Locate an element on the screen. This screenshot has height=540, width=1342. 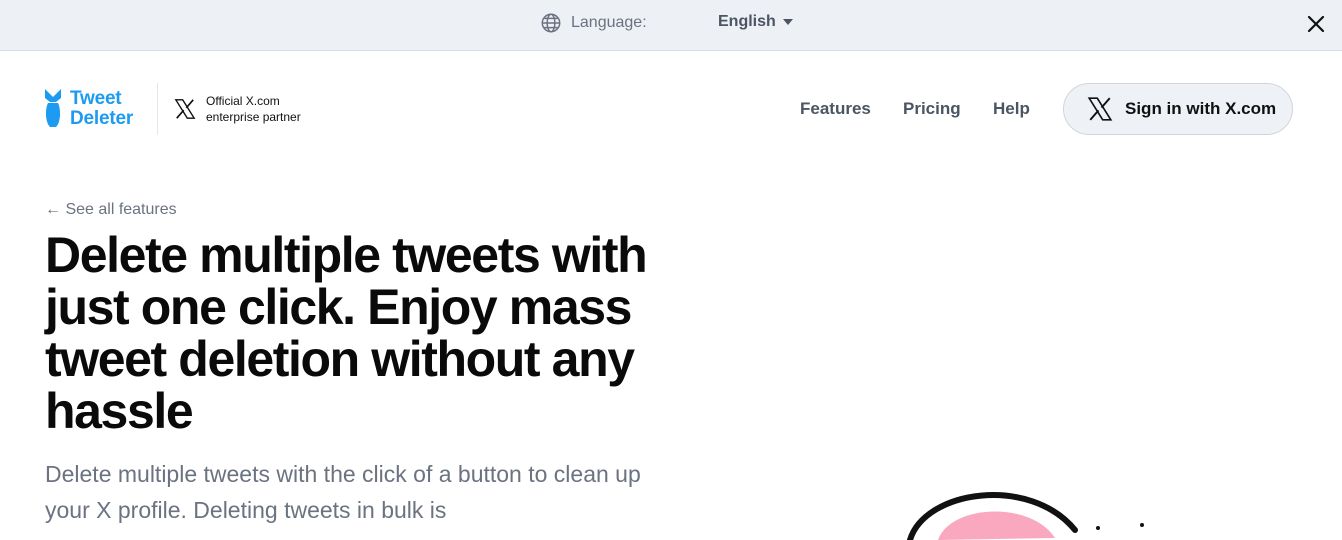
nav-help: Help is located at coordinates (1011, 109).